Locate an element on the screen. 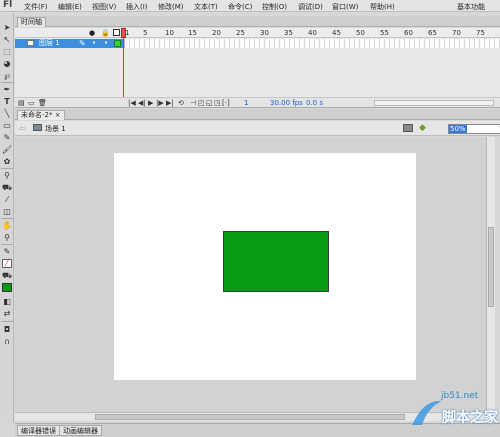  new-layer-icon: ▤ is located at coordinates (21, 103).